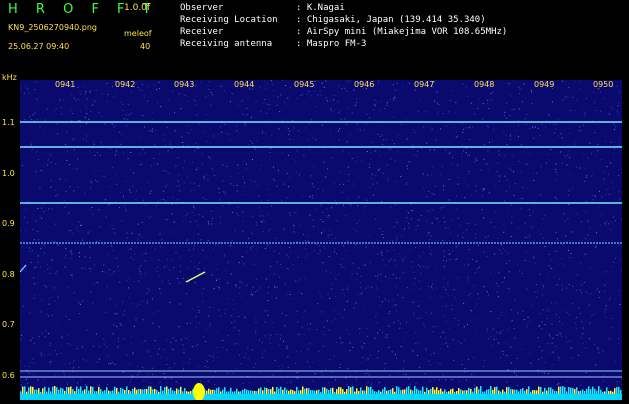 The image size is (629, 404). I want to click on location-value: : Chigasaki, Japan (139.414 35.340), so click(391, 20).